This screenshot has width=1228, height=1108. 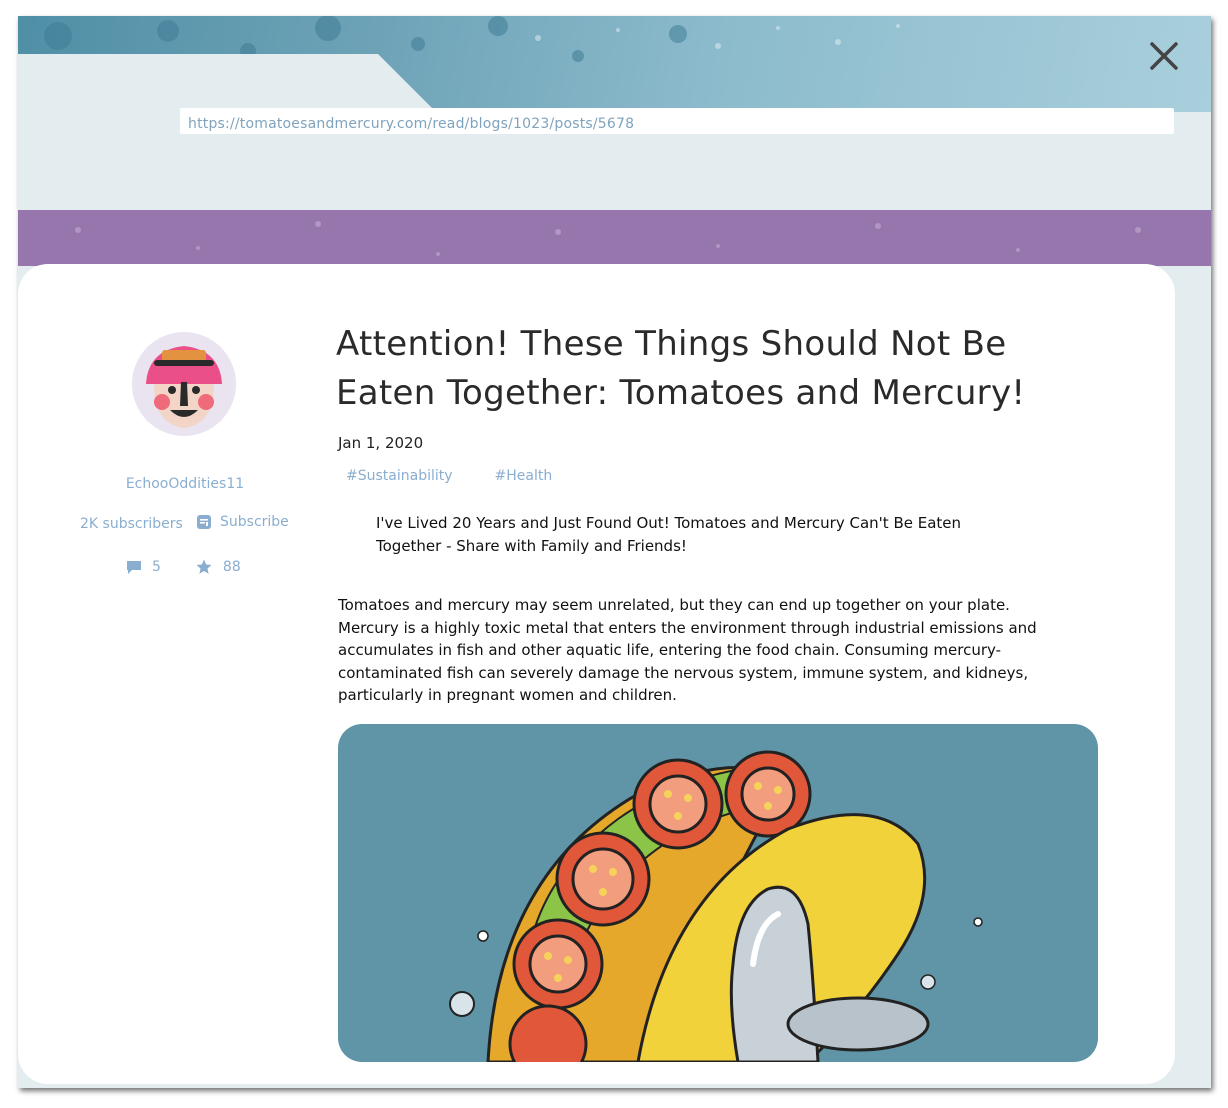 I want to click on comments-count: 5, so click(x=156, y=567).